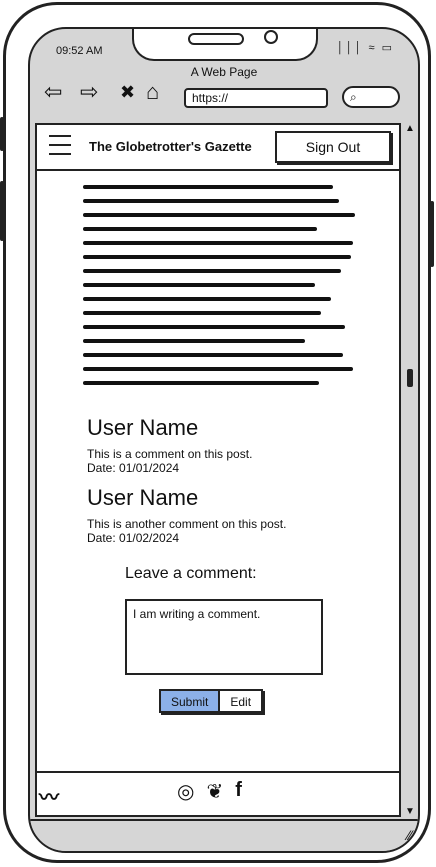  I want to click on volume-up-button, so click(2, 134).